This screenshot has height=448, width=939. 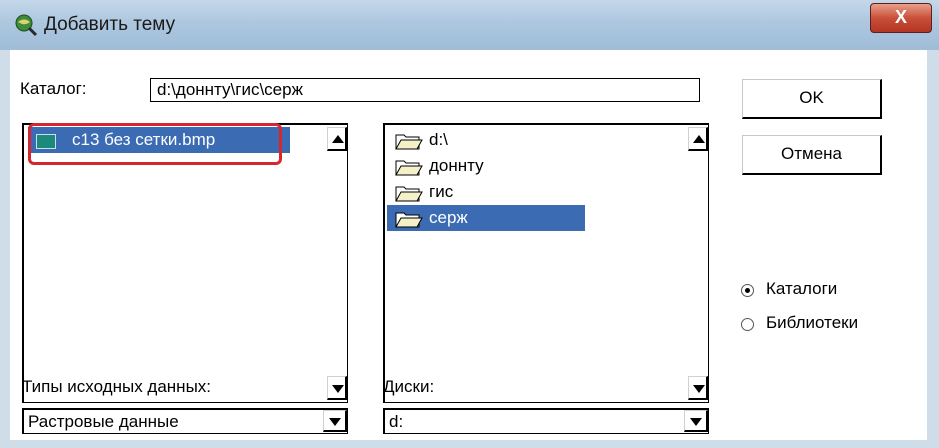 I want to click on radio-libraries, so click(x=747, y=324).